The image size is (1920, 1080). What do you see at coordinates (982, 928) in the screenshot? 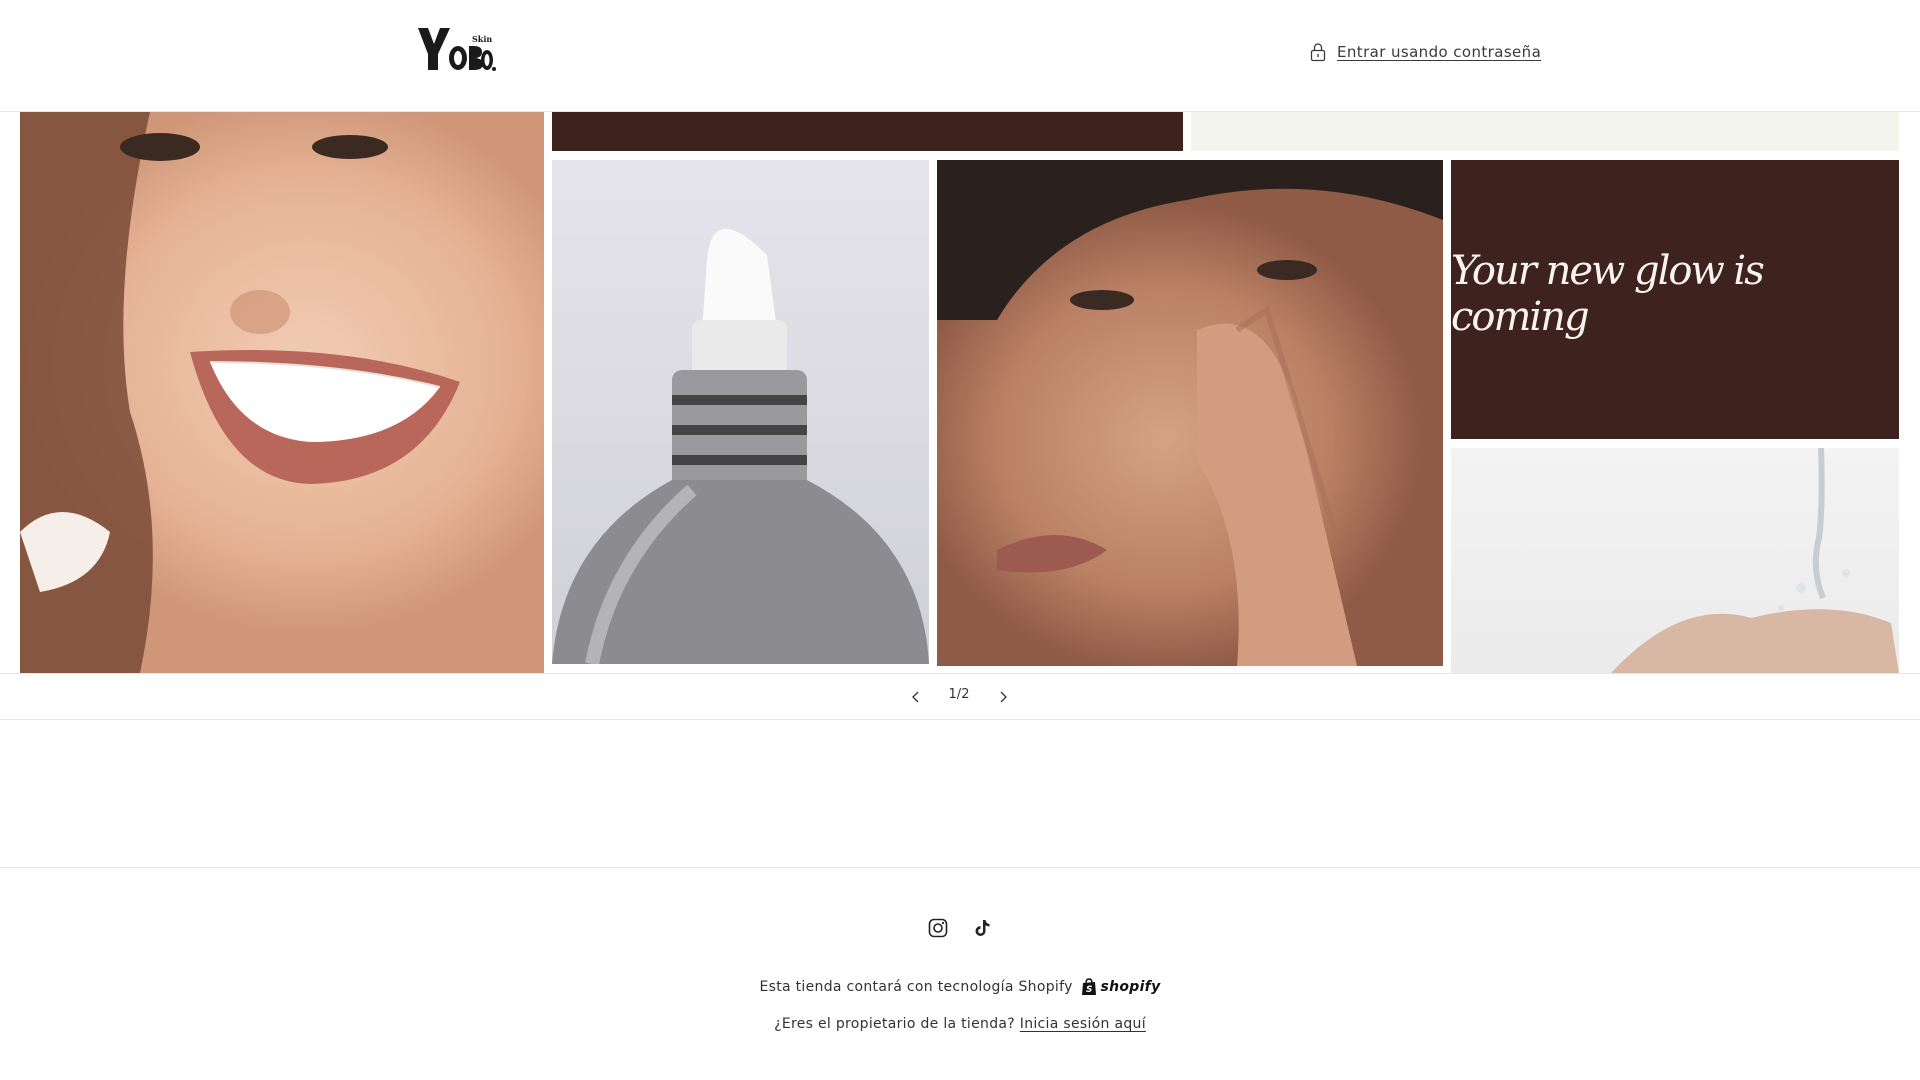
I see `tiktok-icon` at bounding box center [982, 928].